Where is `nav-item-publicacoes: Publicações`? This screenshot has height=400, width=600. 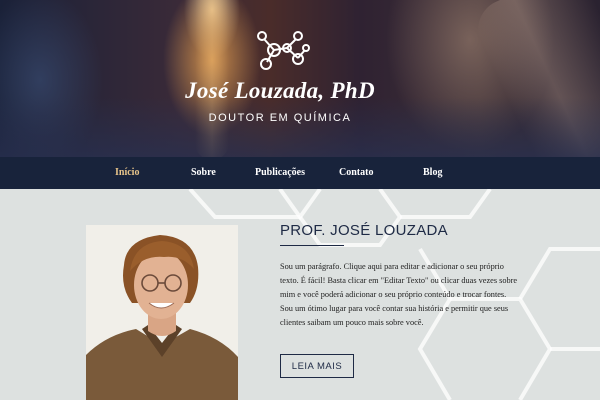 nav-item-publicacoes: Publicações is located at coordinates (280, 173).